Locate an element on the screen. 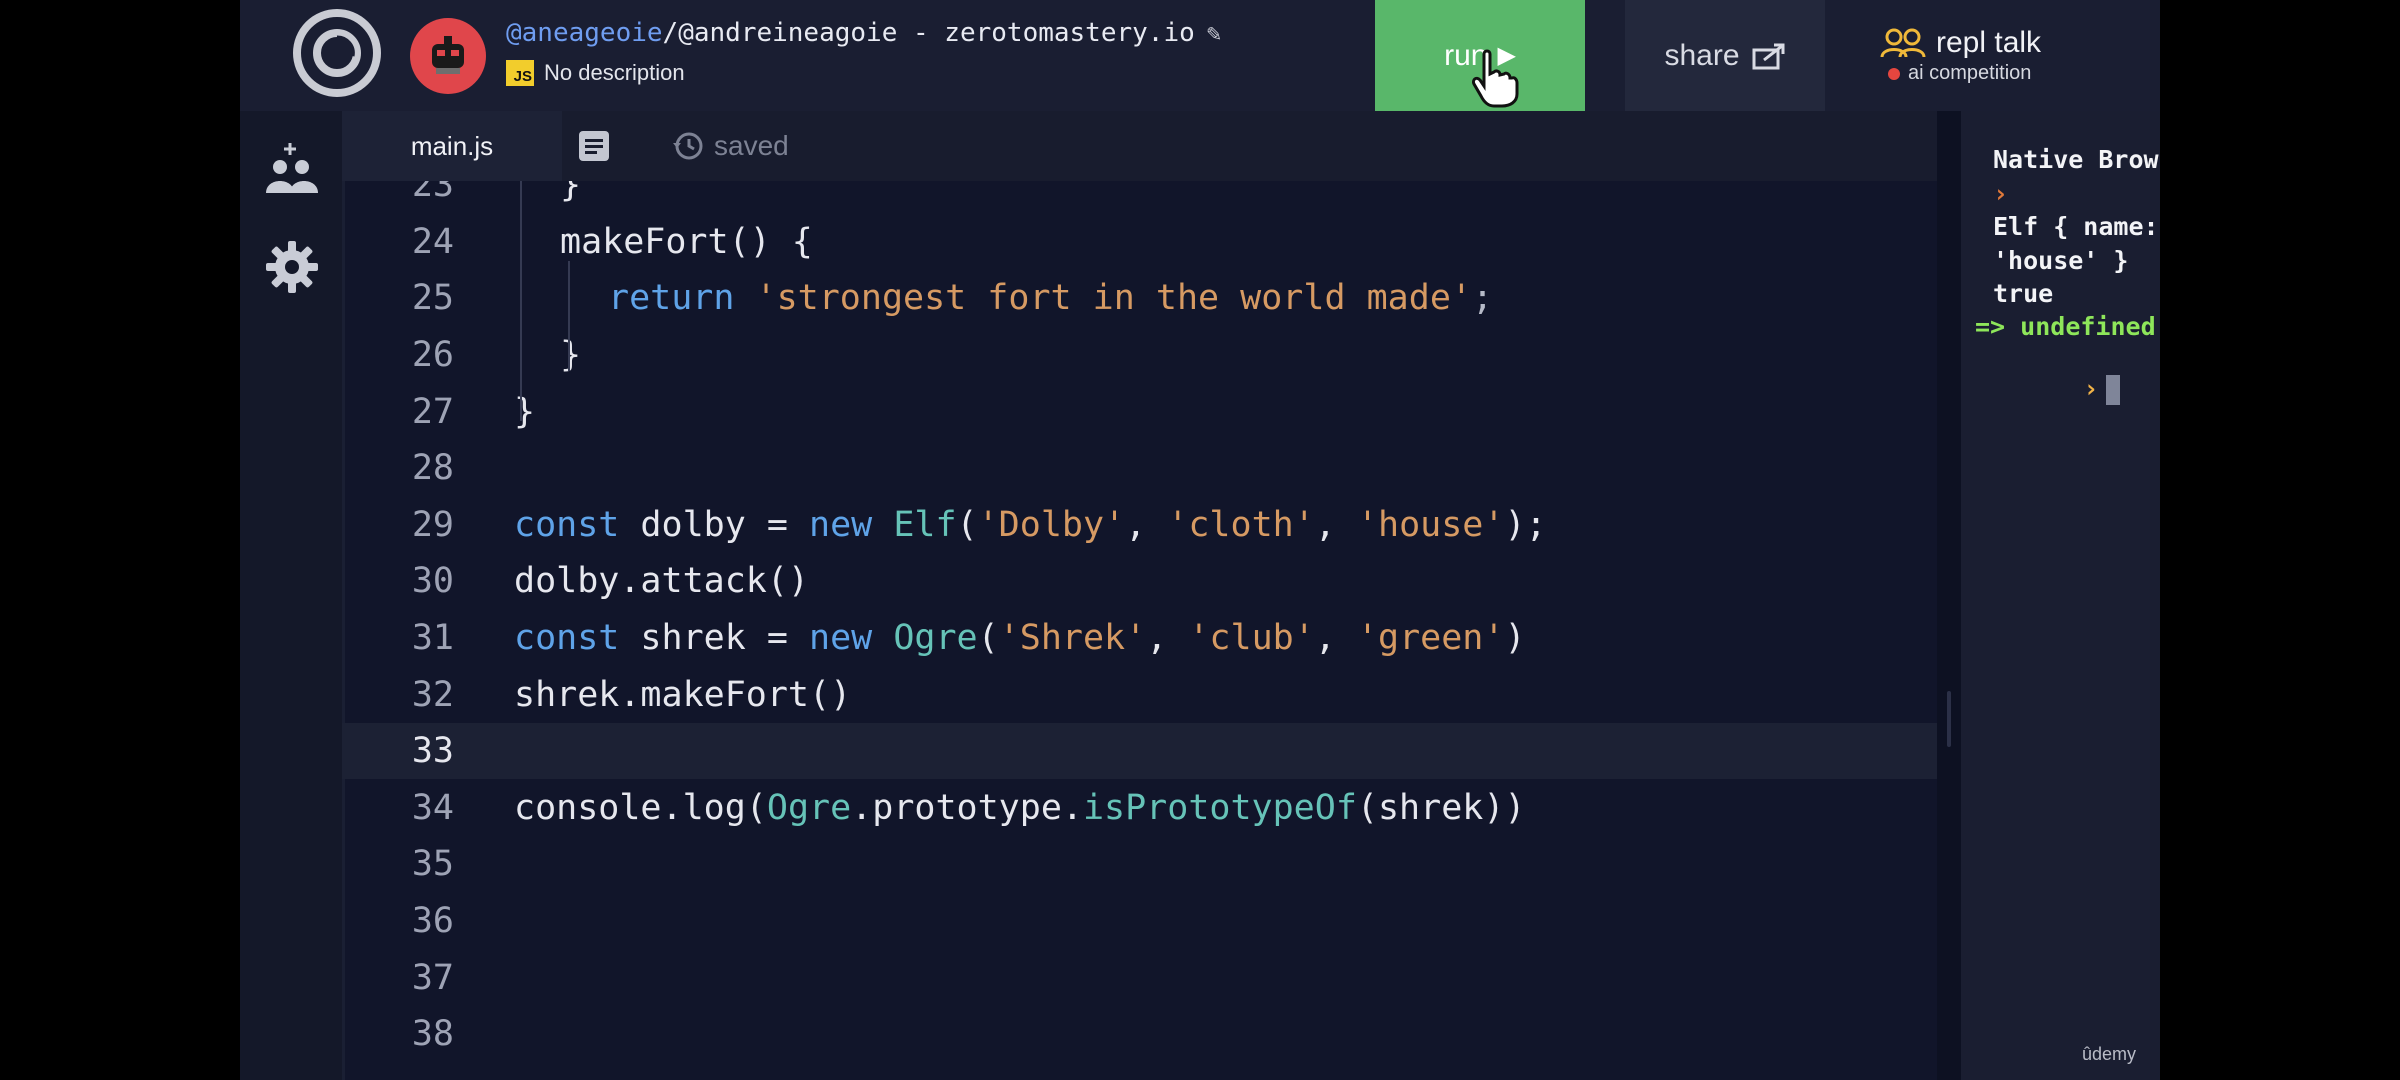  line-number: 33 is located at coordinates (432, 751).